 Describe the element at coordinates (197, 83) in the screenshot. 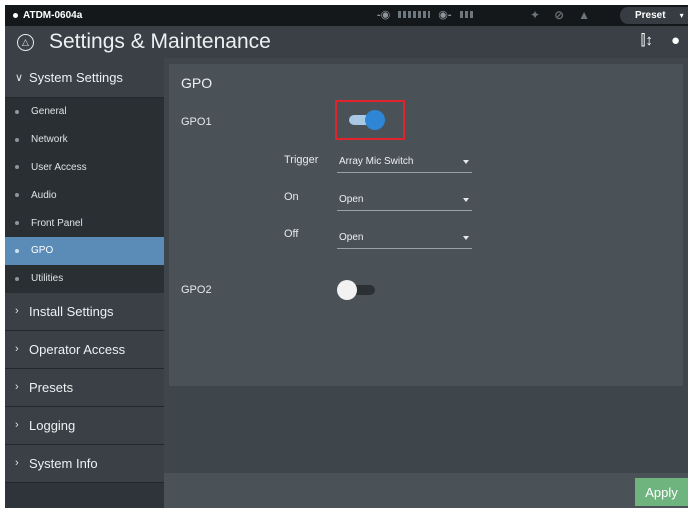

I see `section-title: GPO` at that location.